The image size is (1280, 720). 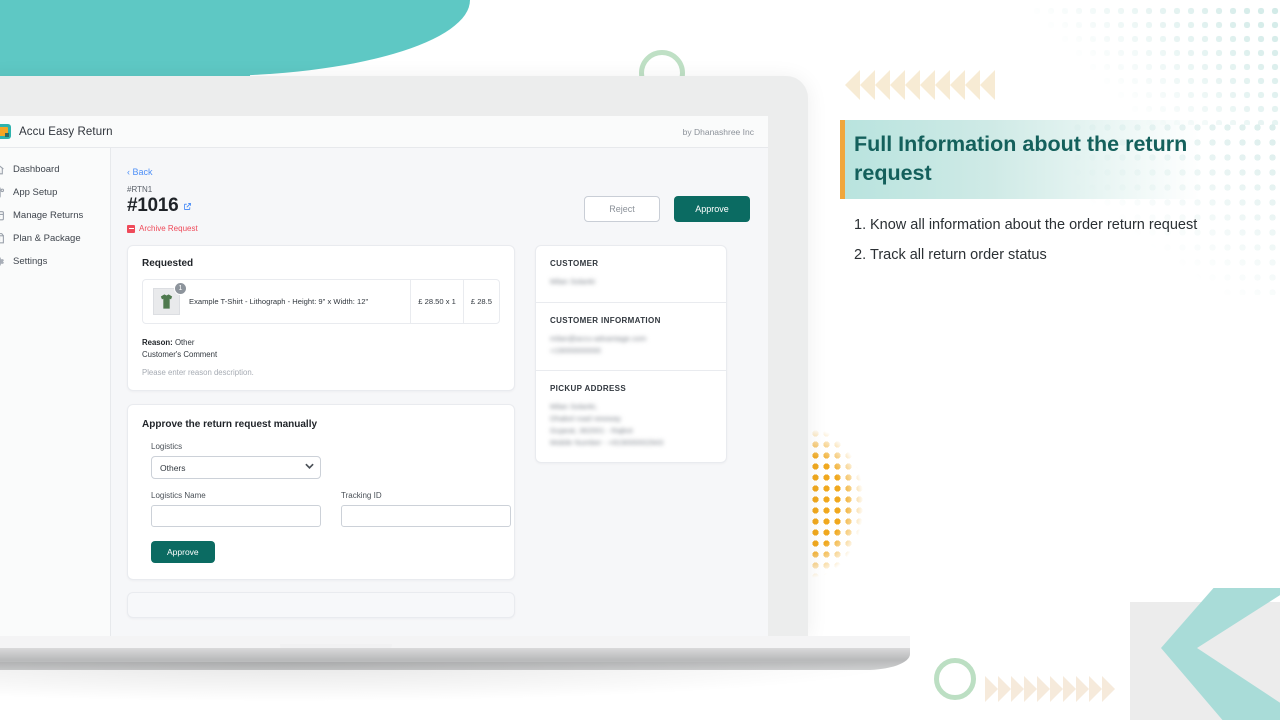 What do you see at coordinates (574, 407) in the screenshot?
I see `pickup-address-line: Milan Solanki,` at bounding box center [574, 407].